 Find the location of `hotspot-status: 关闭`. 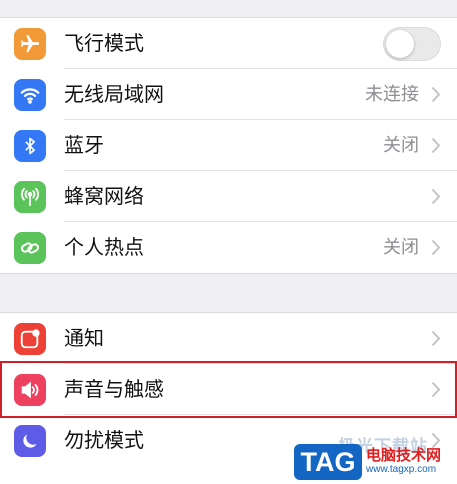

hotspot-status: 关闭 is located at coordinates (401, 247).